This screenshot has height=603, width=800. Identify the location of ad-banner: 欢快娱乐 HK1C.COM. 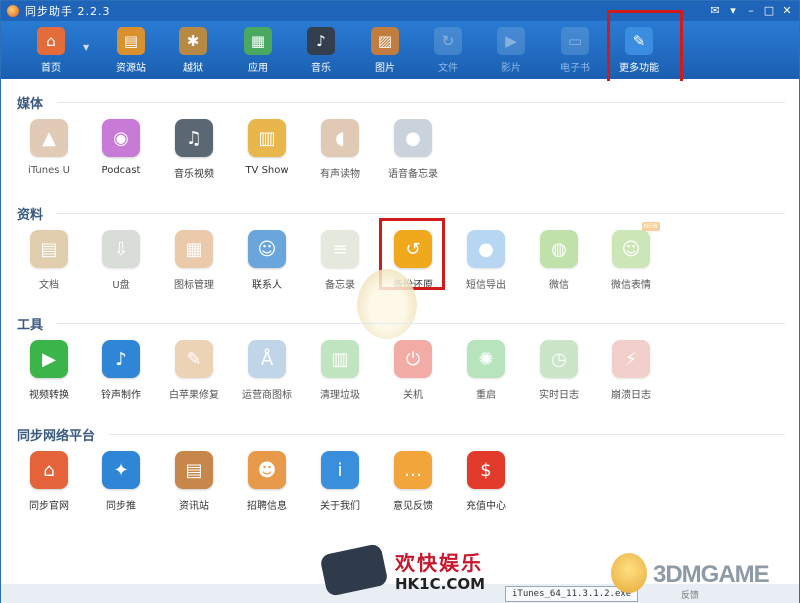
(421, 572).